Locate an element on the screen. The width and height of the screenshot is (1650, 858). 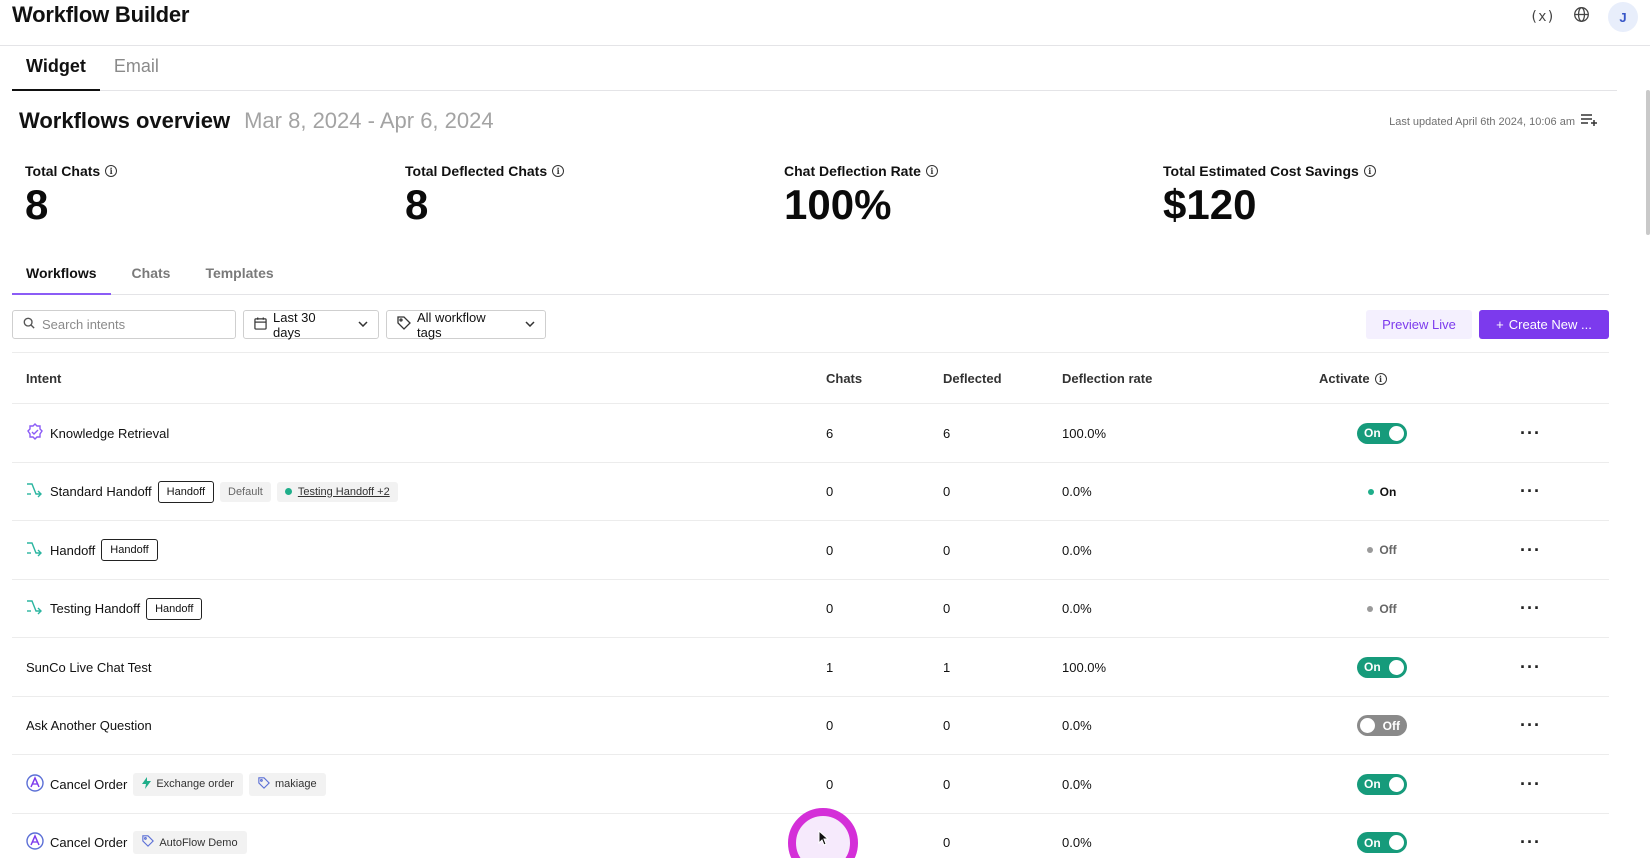
intent-name: Testing Handoff is located at coordinates (95, 608).